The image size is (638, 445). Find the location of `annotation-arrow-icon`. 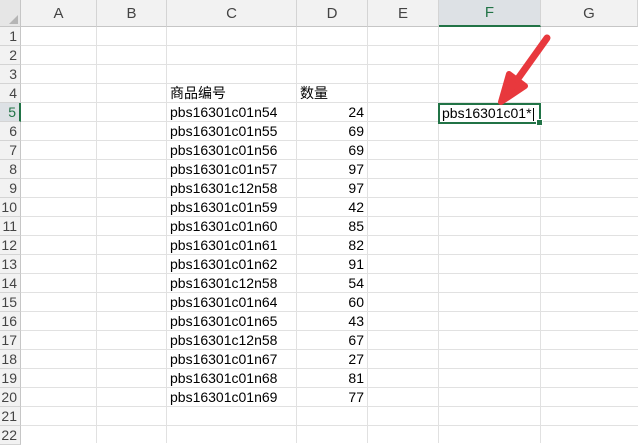

annotation-arrow-icon is located at coordinates (524, 69).